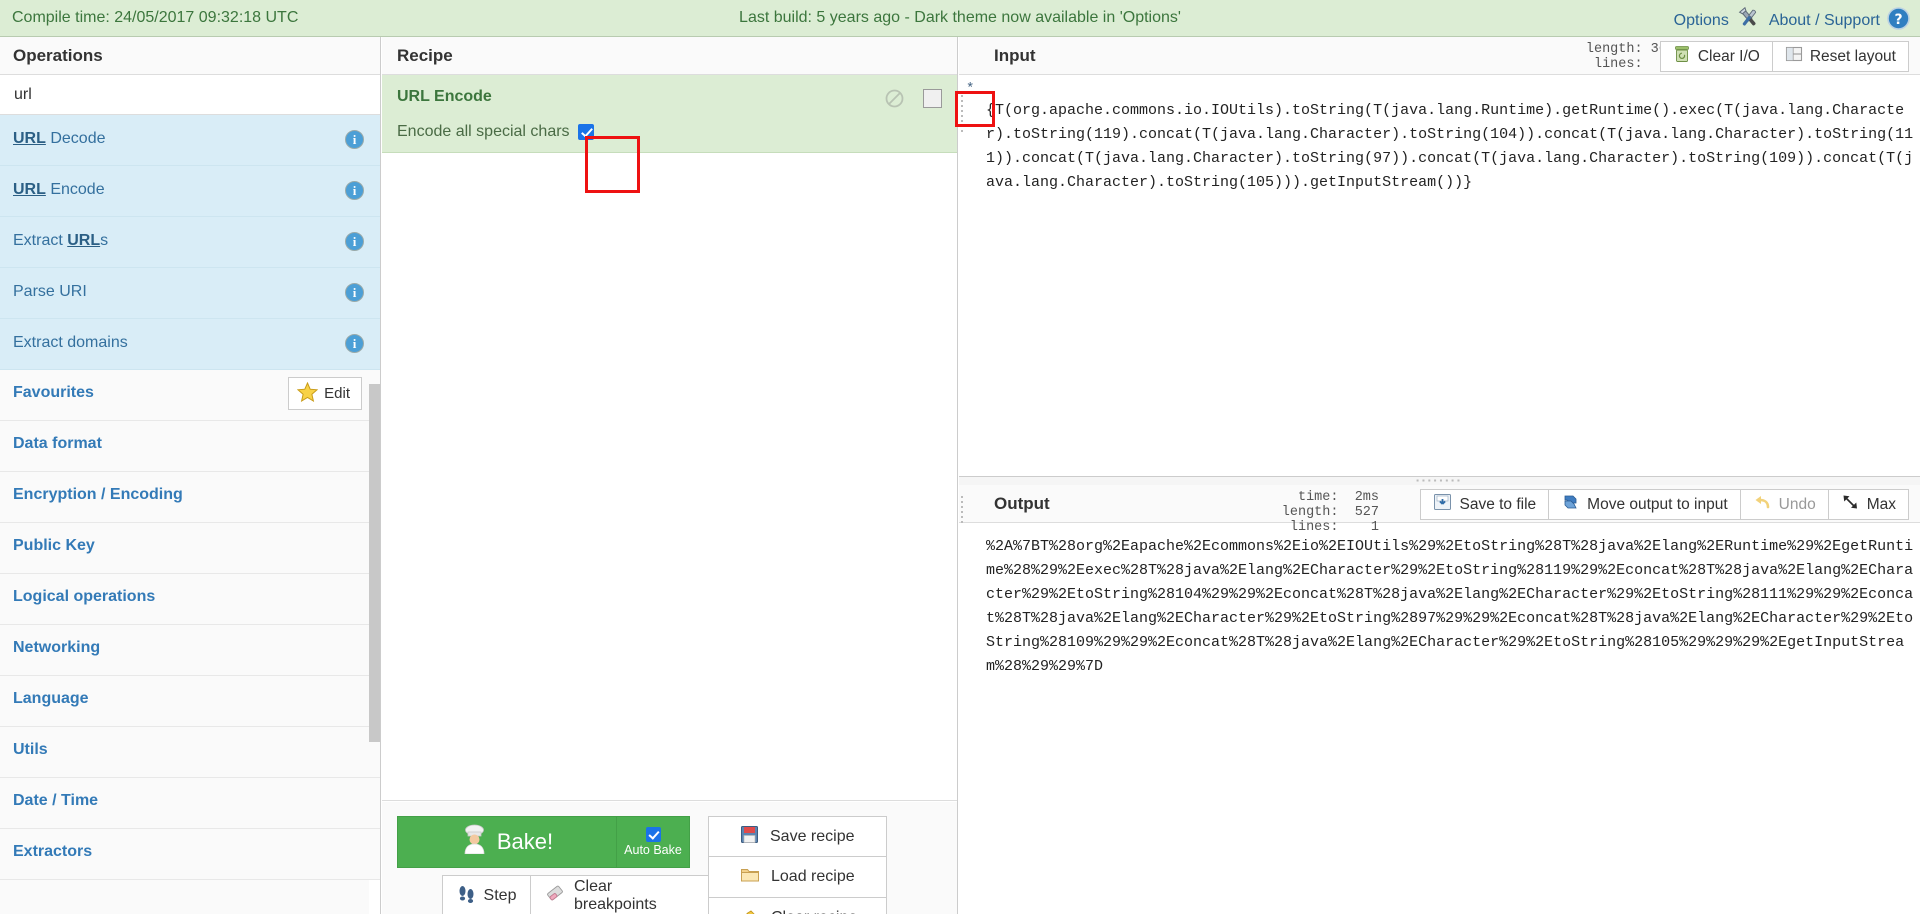 The height and width of the screenshot is (914, 1920). What do you see at coordinates (1797, 504) in the screenshot?
I see `undo-label: Undo` at bounding box center [1797, 504].